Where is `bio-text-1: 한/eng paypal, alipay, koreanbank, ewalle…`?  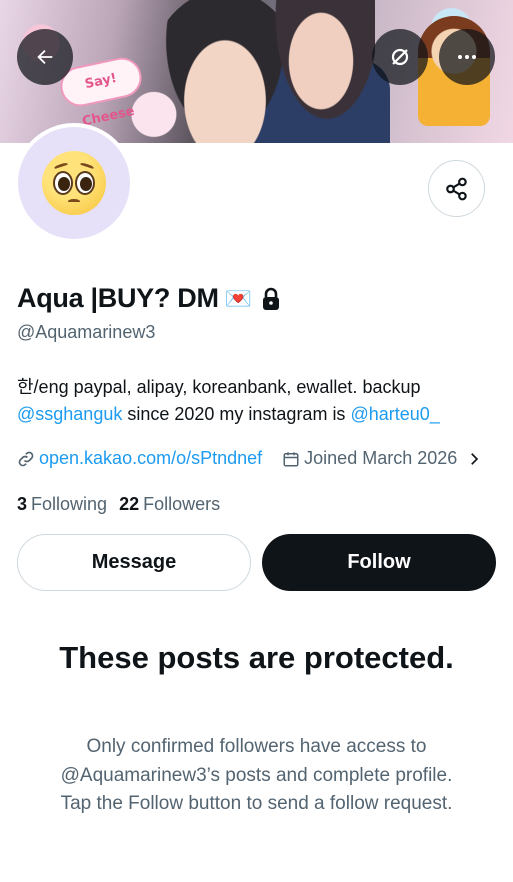
bio-text-1: 한/eng paypal, alipay, koreanbank, ewalle… is located at coordinates (219, 387).